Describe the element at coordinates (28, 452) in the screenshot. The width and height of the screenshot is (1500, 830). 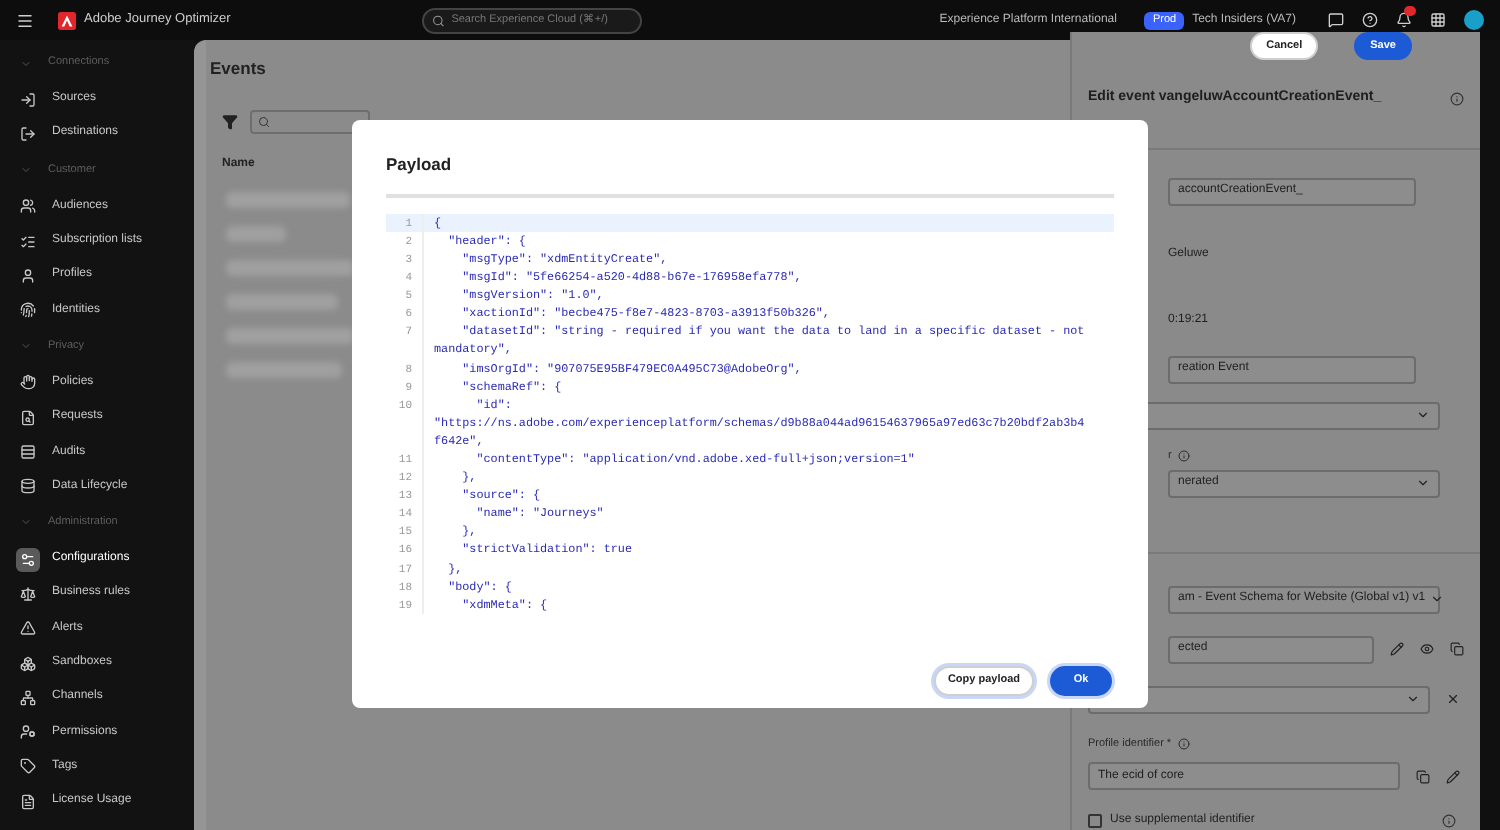
I see `rows-icon` at that location.